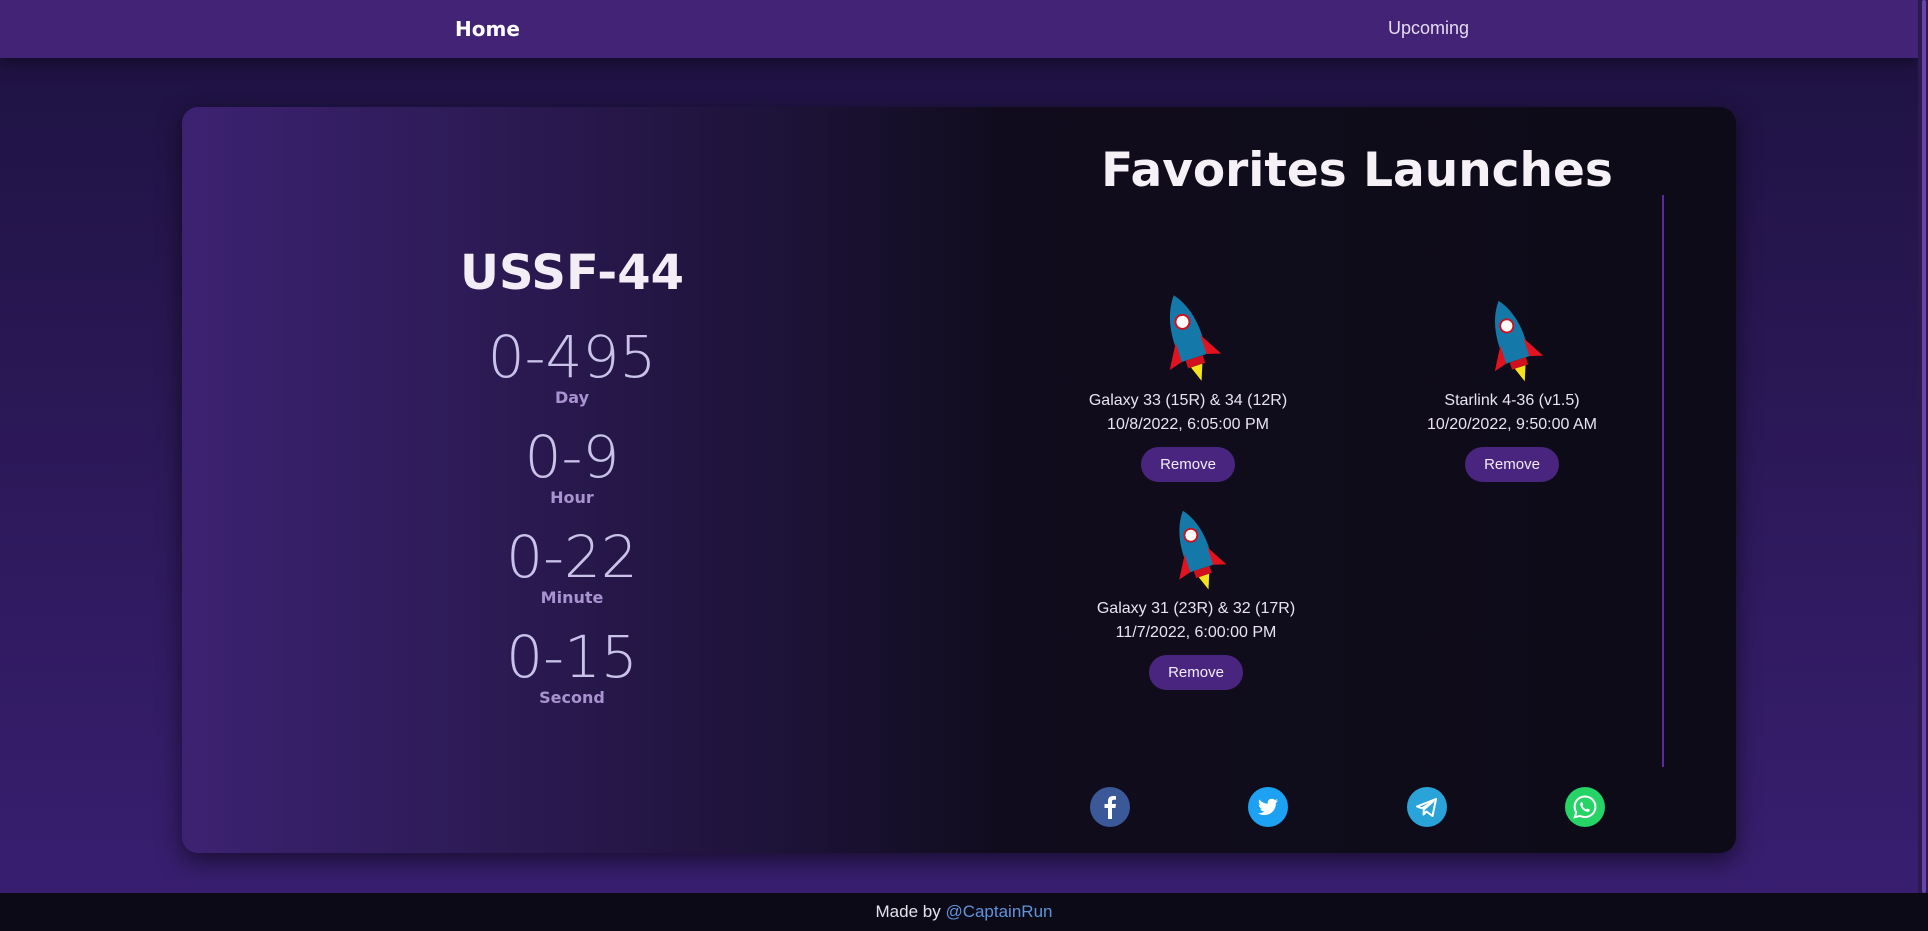 This screenshot has width=1928, height=931. I want to click on countdown-label: Minute, so click(572, 597).